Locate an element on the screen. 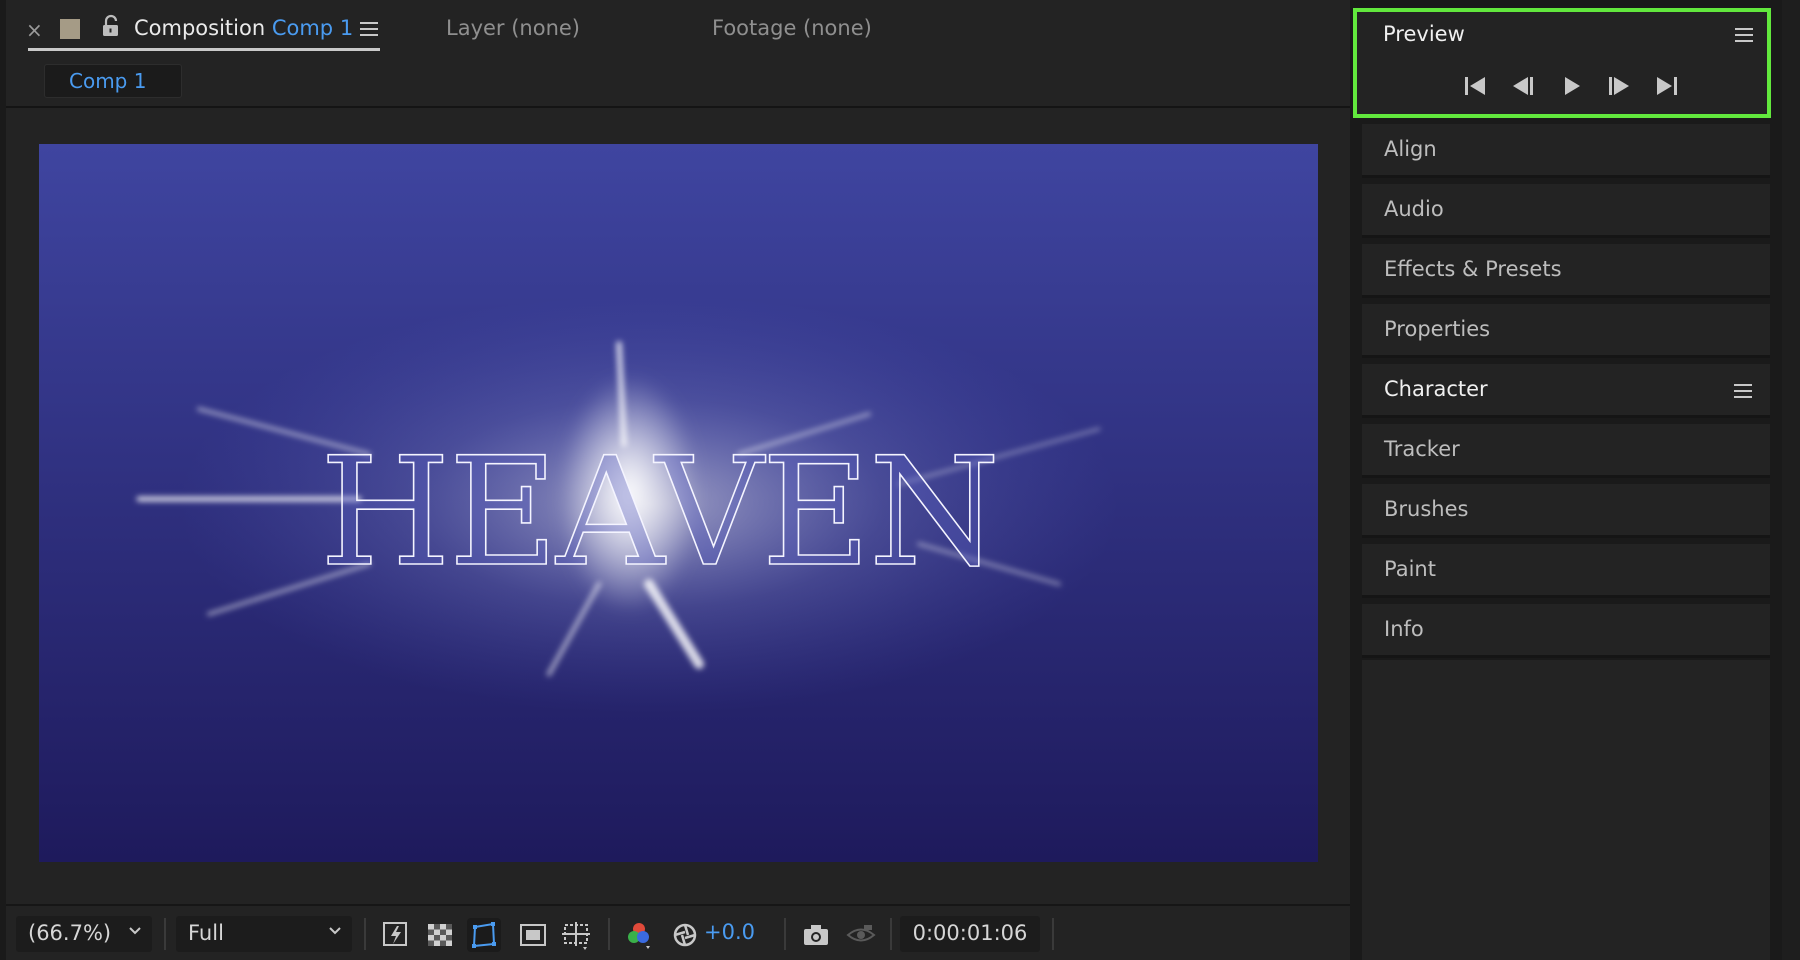  previous-frame-icon is located at coordinates (1523, 86).